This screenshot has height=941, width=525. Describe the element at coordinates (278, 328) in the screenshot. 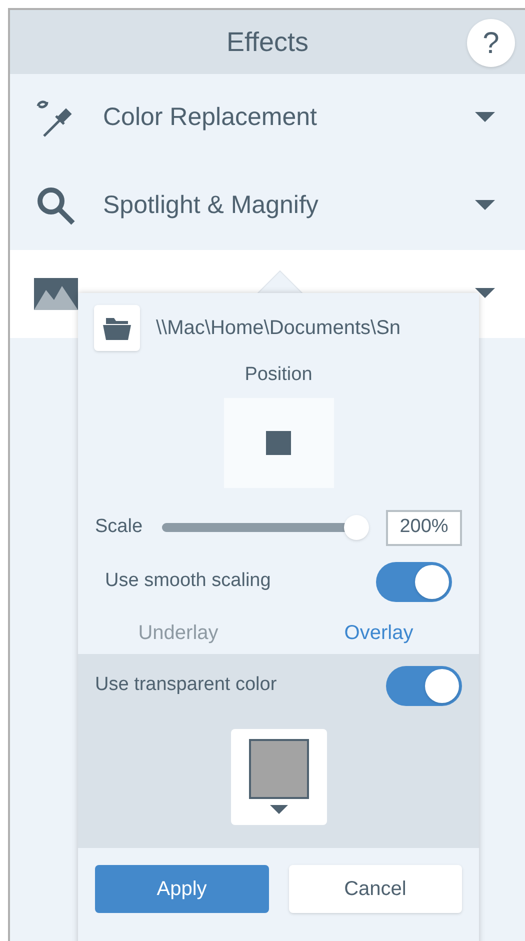

I see `file-path: \\Mac\Home\Documents\Sn` at that location.